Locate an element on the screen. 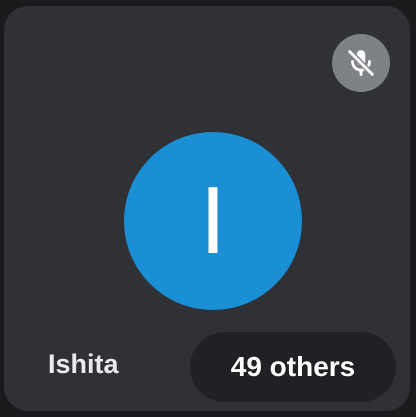 The height and width of the screenshot is (417, 416). others-button: 49 others is located at coordinates (293, 367).